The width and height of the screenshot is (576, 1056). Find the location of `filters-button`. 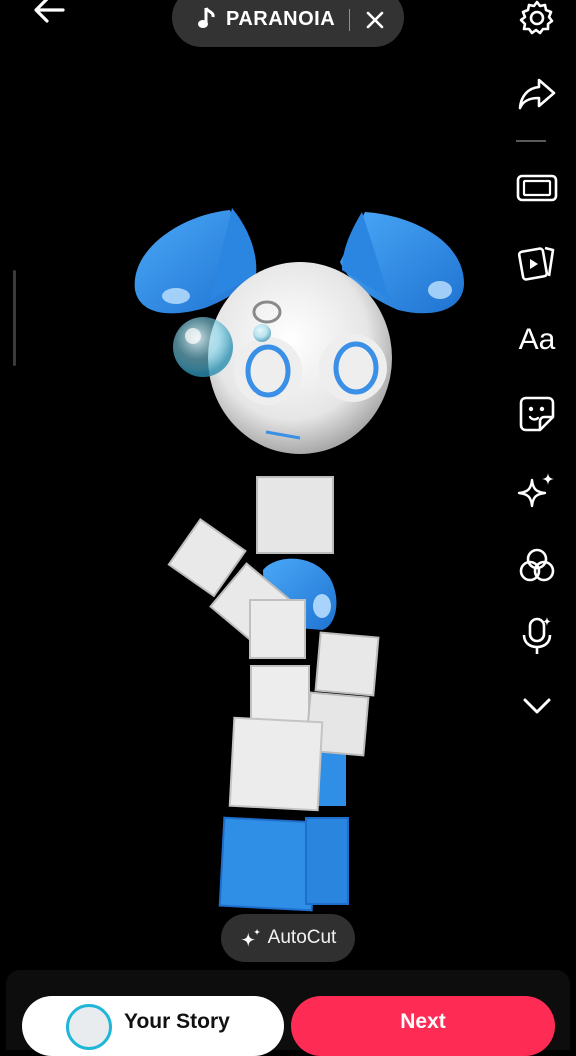

filters-button is located at coordinates (537, 566).